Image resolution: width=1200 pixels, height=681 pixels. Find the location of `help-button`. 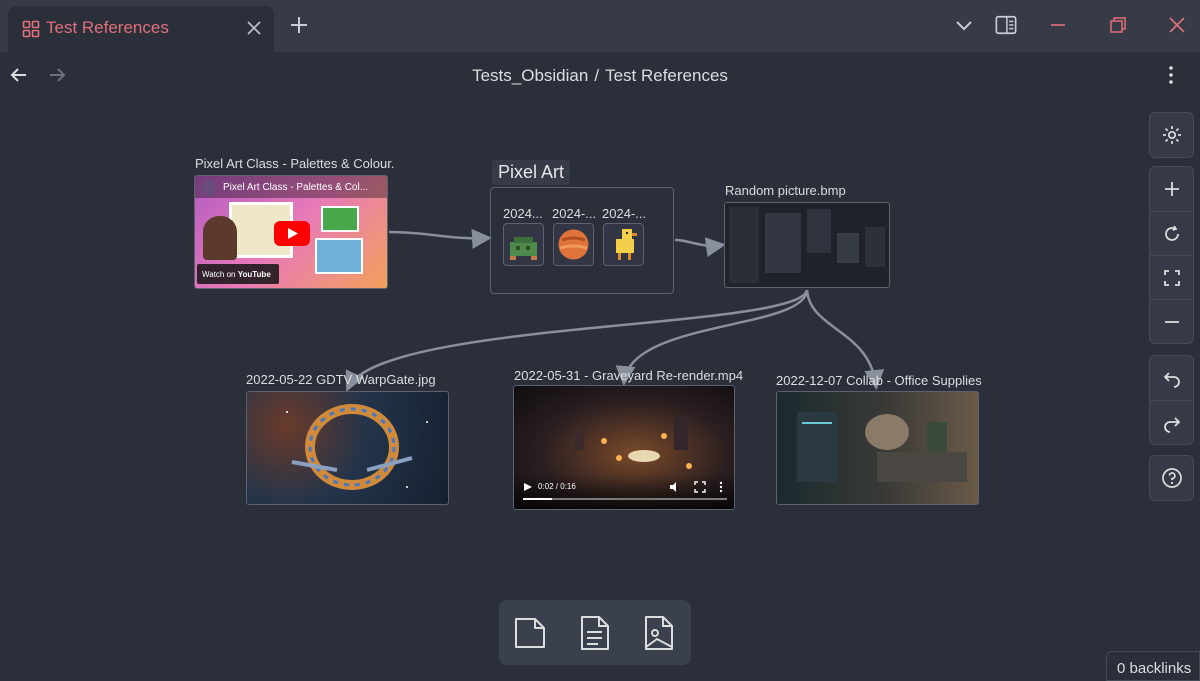

help-button is located at coordinates (1171, 478).